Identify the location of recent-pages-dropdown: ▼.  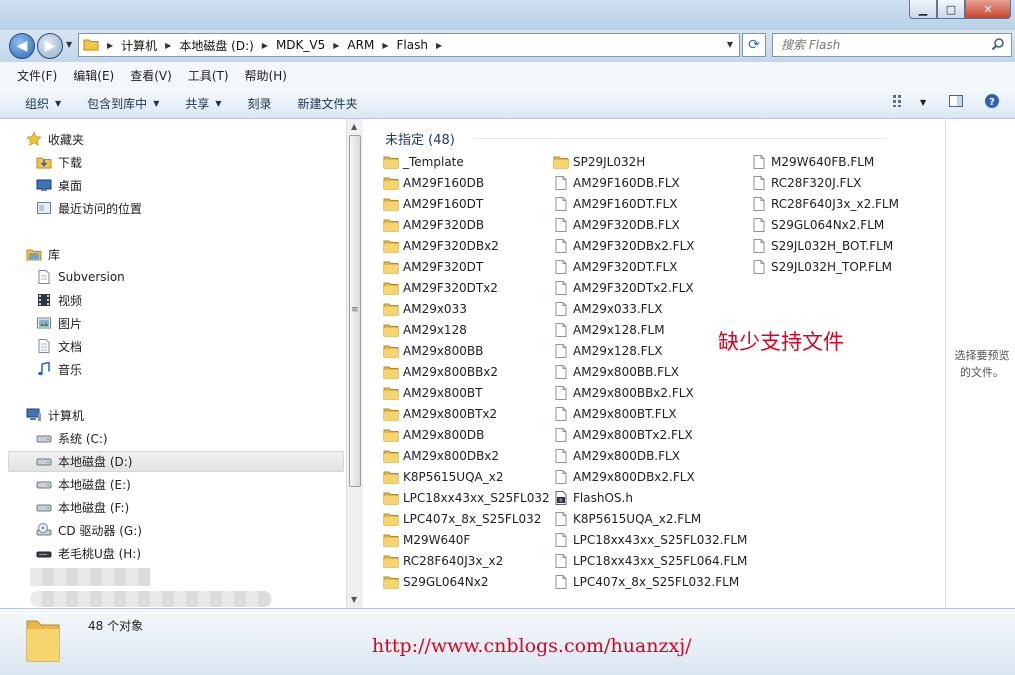
(69, 44).